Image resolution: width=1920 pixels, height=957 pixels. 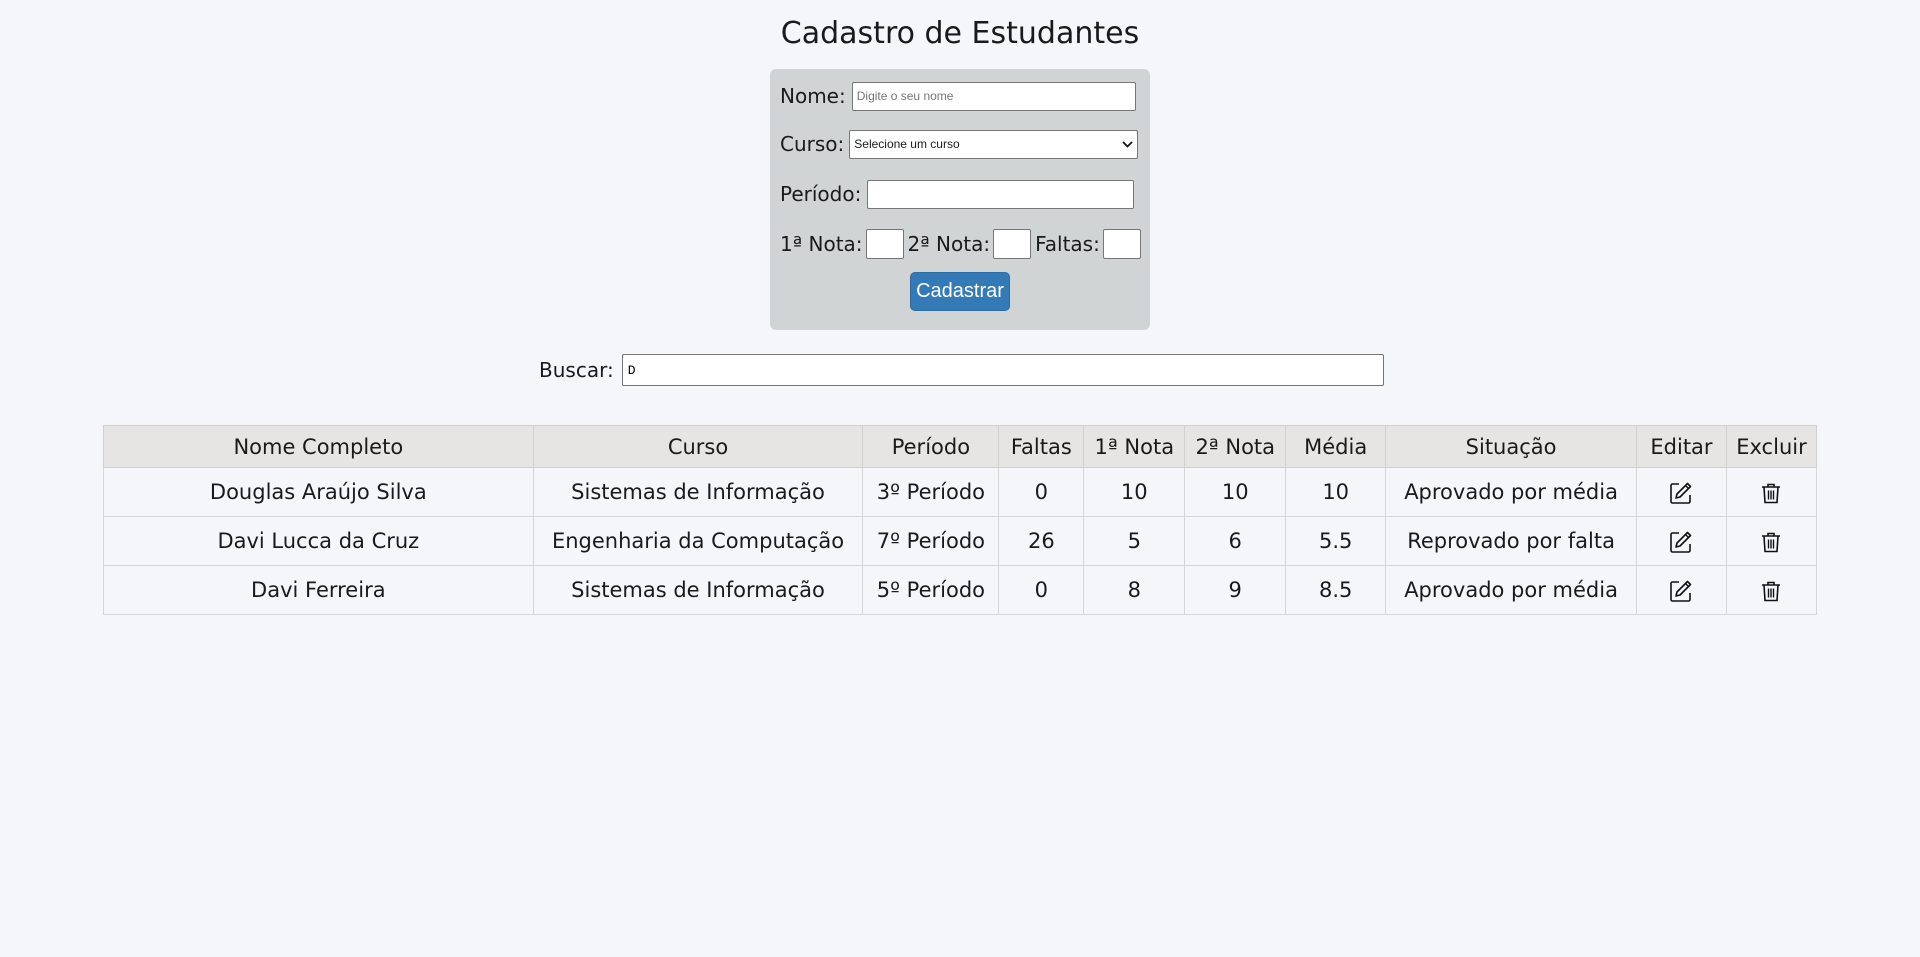 What do you see at coordinates (907, 144) in the screenshot?
I see `curso-select-value: Selecione um curso` at bounding box center [907, 144].